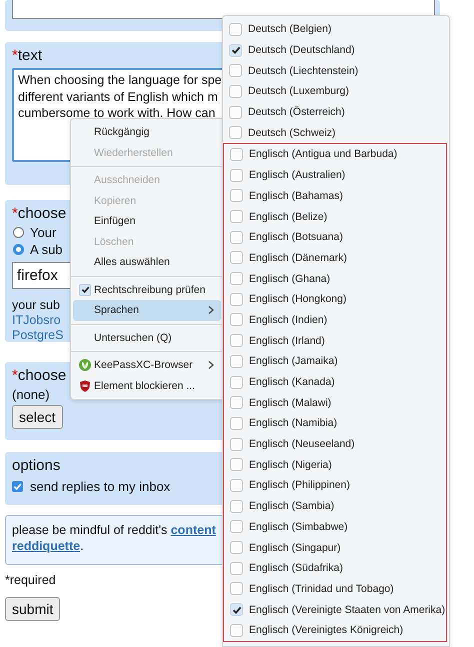 Image resolution: width=474 pixels, height=647 pixels. What do you see at coordinates (287, 340) in the screenshot?
I see `menu-item: Englisch (Irland)` at bounding box center [287, 340].